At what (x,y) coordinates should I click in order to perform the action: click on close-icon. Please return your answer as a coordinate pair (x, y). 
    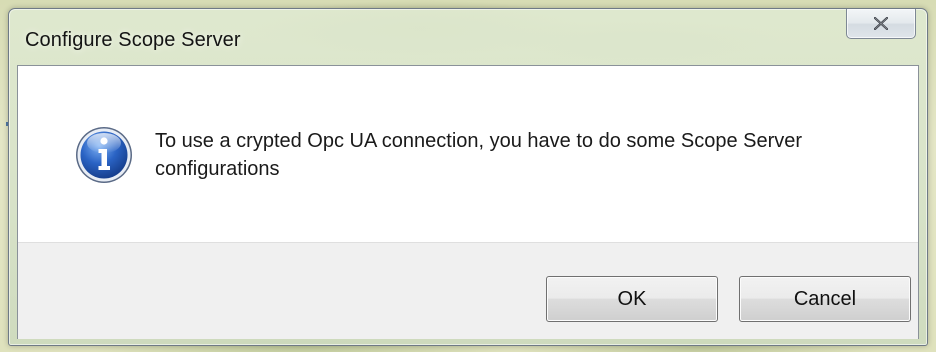
    Looking at the image, I should click on (881, 23).